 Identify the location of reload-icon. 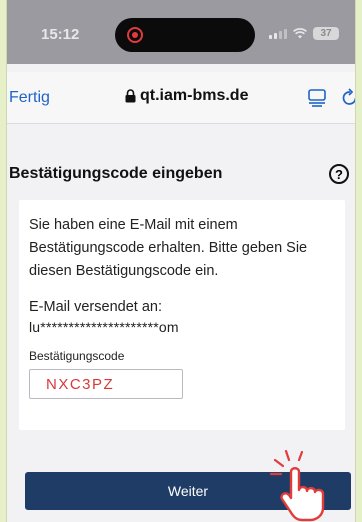
(348, 97).